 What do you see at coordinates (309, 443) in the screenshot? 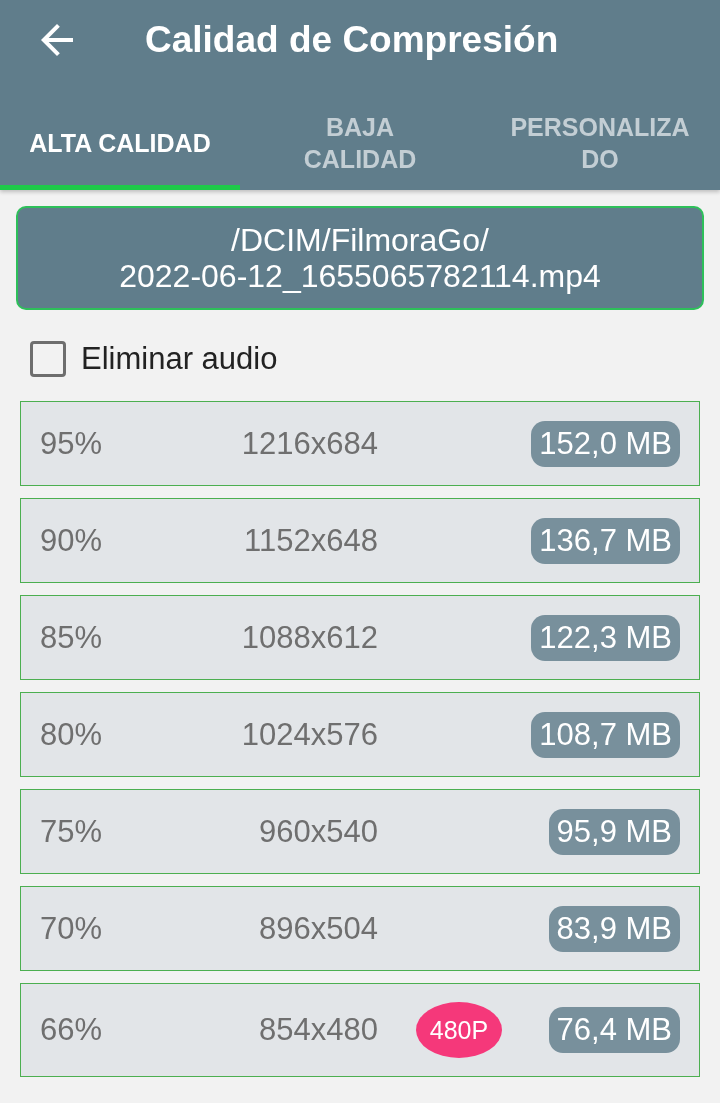
I see `resolution-text: 1216x684` at bounding box center [309, 443].